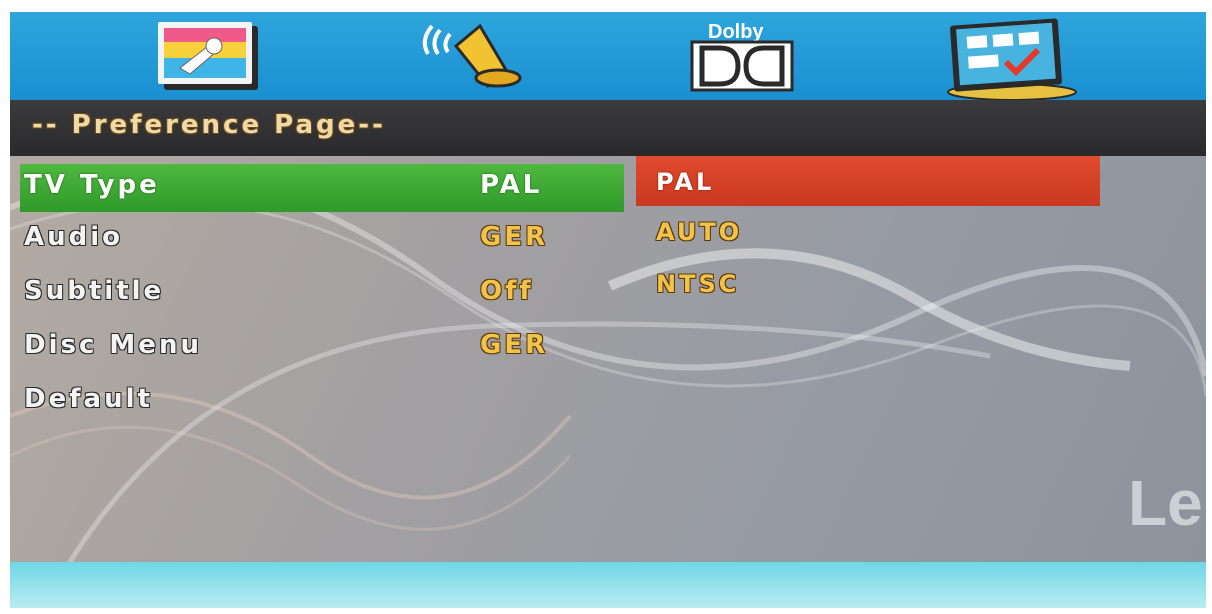  I want to click on tab-general-setup, so click(220, 57).